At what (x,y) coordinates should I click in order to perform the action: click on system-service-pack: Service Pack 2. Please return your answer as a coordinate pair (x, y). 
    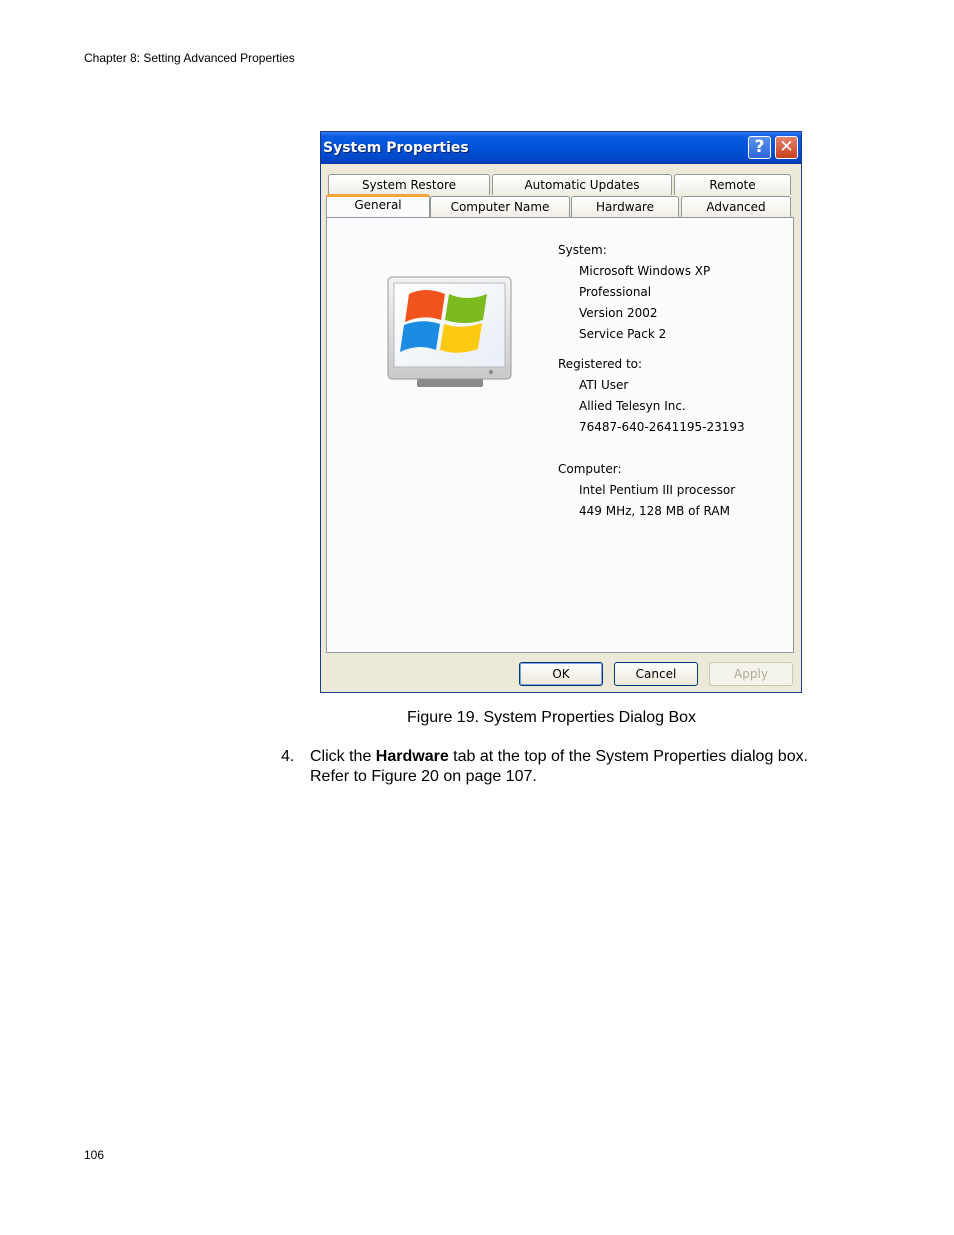
    Looking at the image, I should click on (623, 334).